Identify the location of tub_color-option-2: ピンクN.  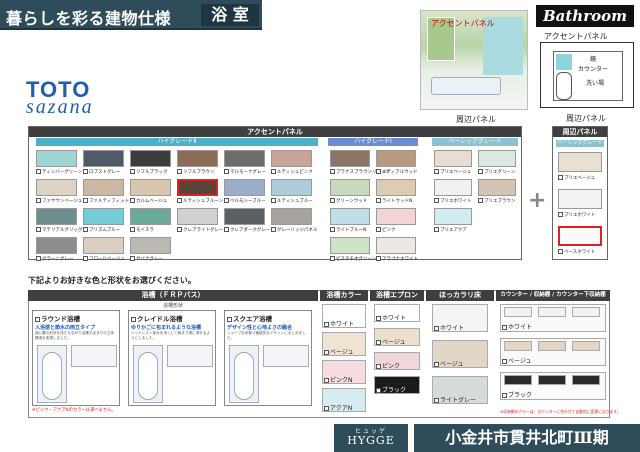
(338, 379).